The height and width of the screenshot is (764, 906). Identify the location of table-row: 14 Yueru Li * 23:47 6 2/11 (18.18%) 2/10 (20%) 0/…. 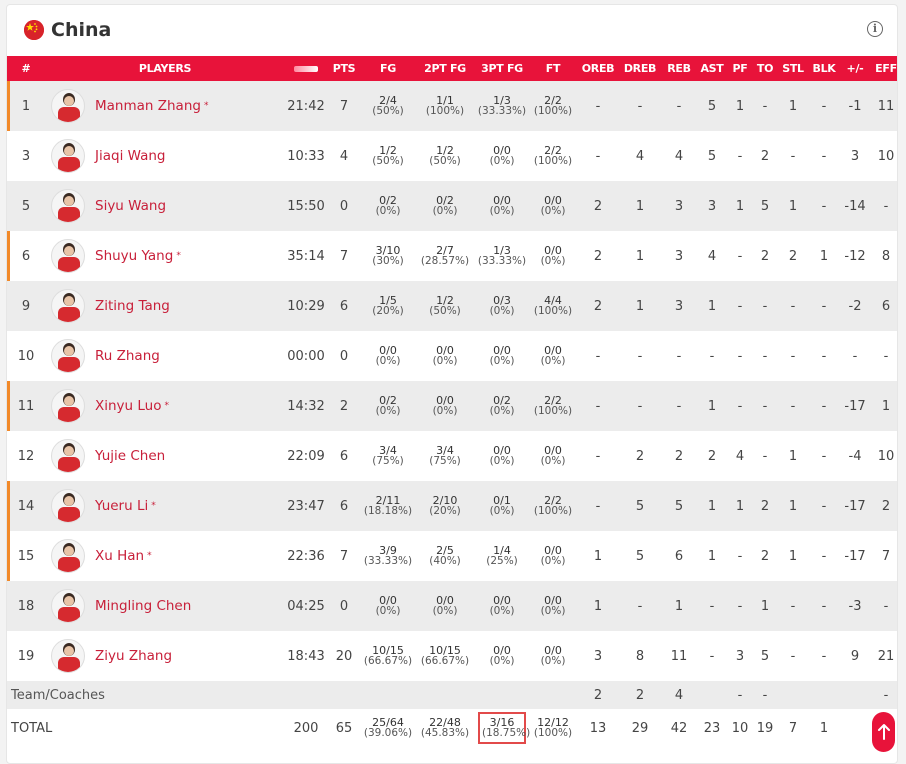
(452, 506).